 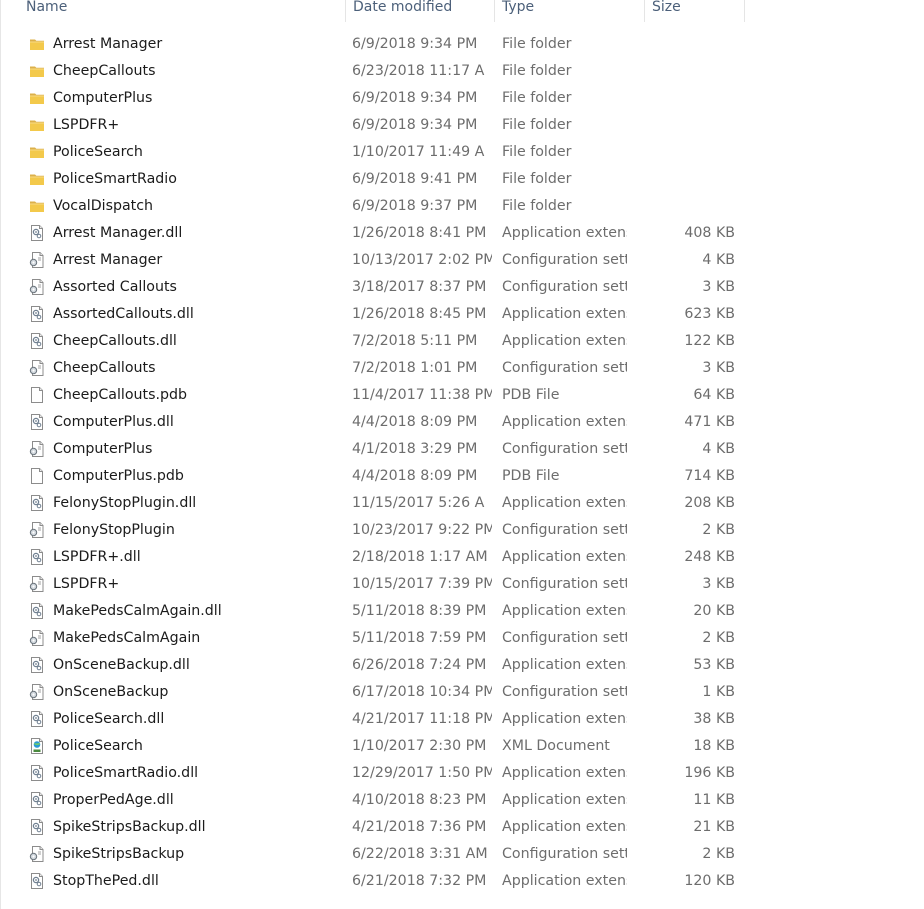 What do you see at coordinates (111, 692) in the screenshot?
I see `file-name: OnSceneBackup` at bounding box center [111, 692].